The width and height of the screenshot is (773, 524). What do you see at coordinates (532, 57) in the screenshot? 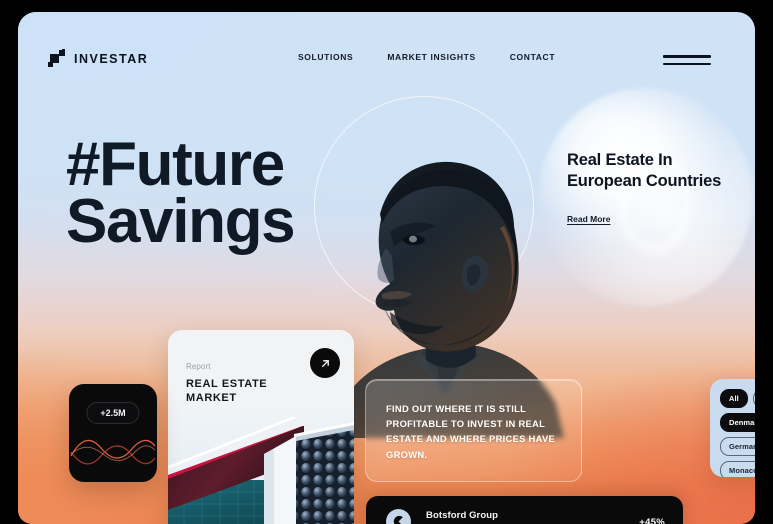
I see `nav-item-contact: CONTACT` at bounding box center [532, 57].